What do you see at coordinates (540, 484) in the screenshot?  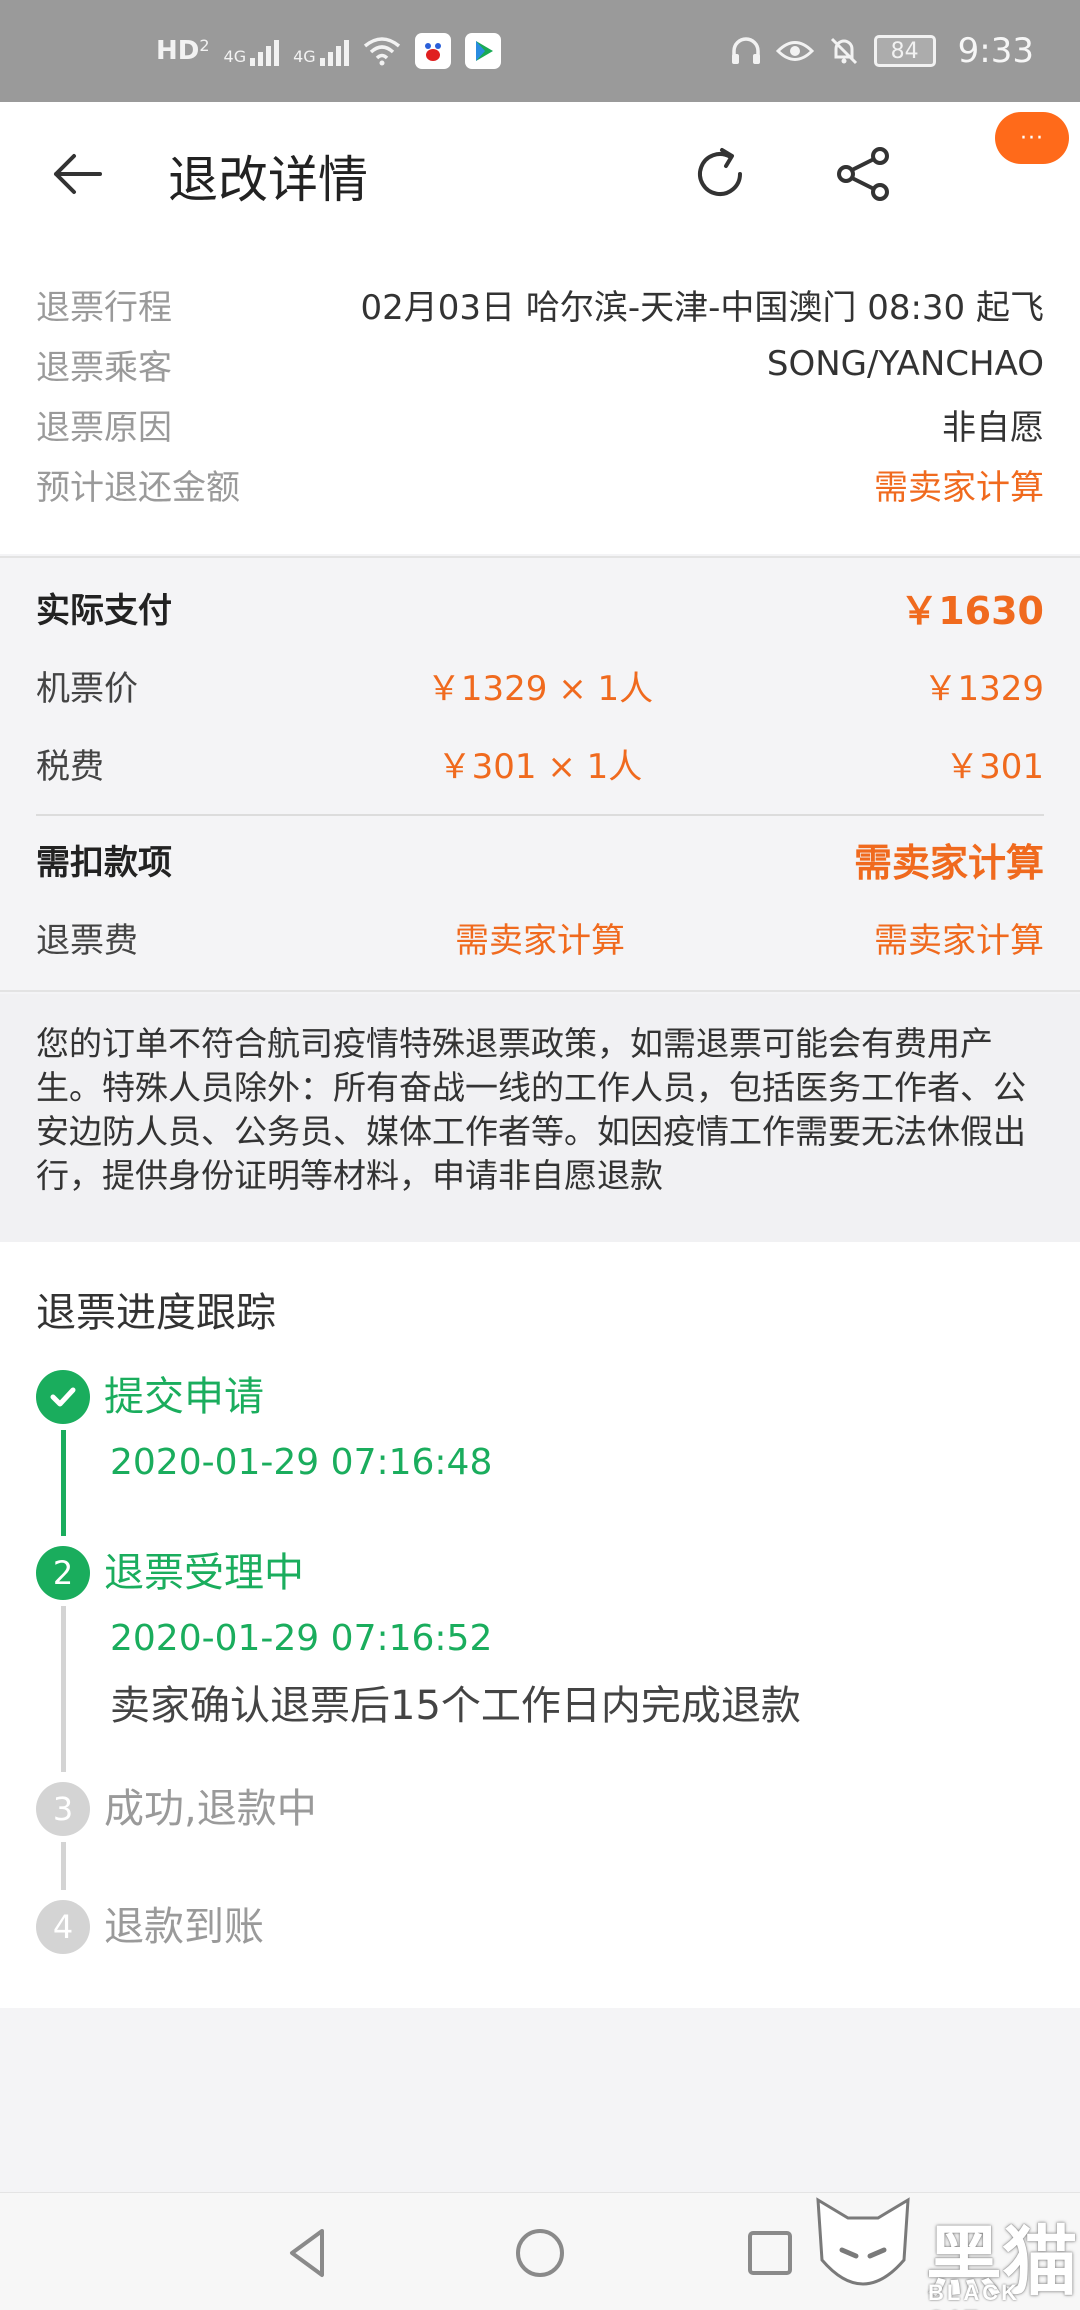 I see `info-row-refund-amount: 预计退还金额 需卖家计算` at bounding box center [540, 484].